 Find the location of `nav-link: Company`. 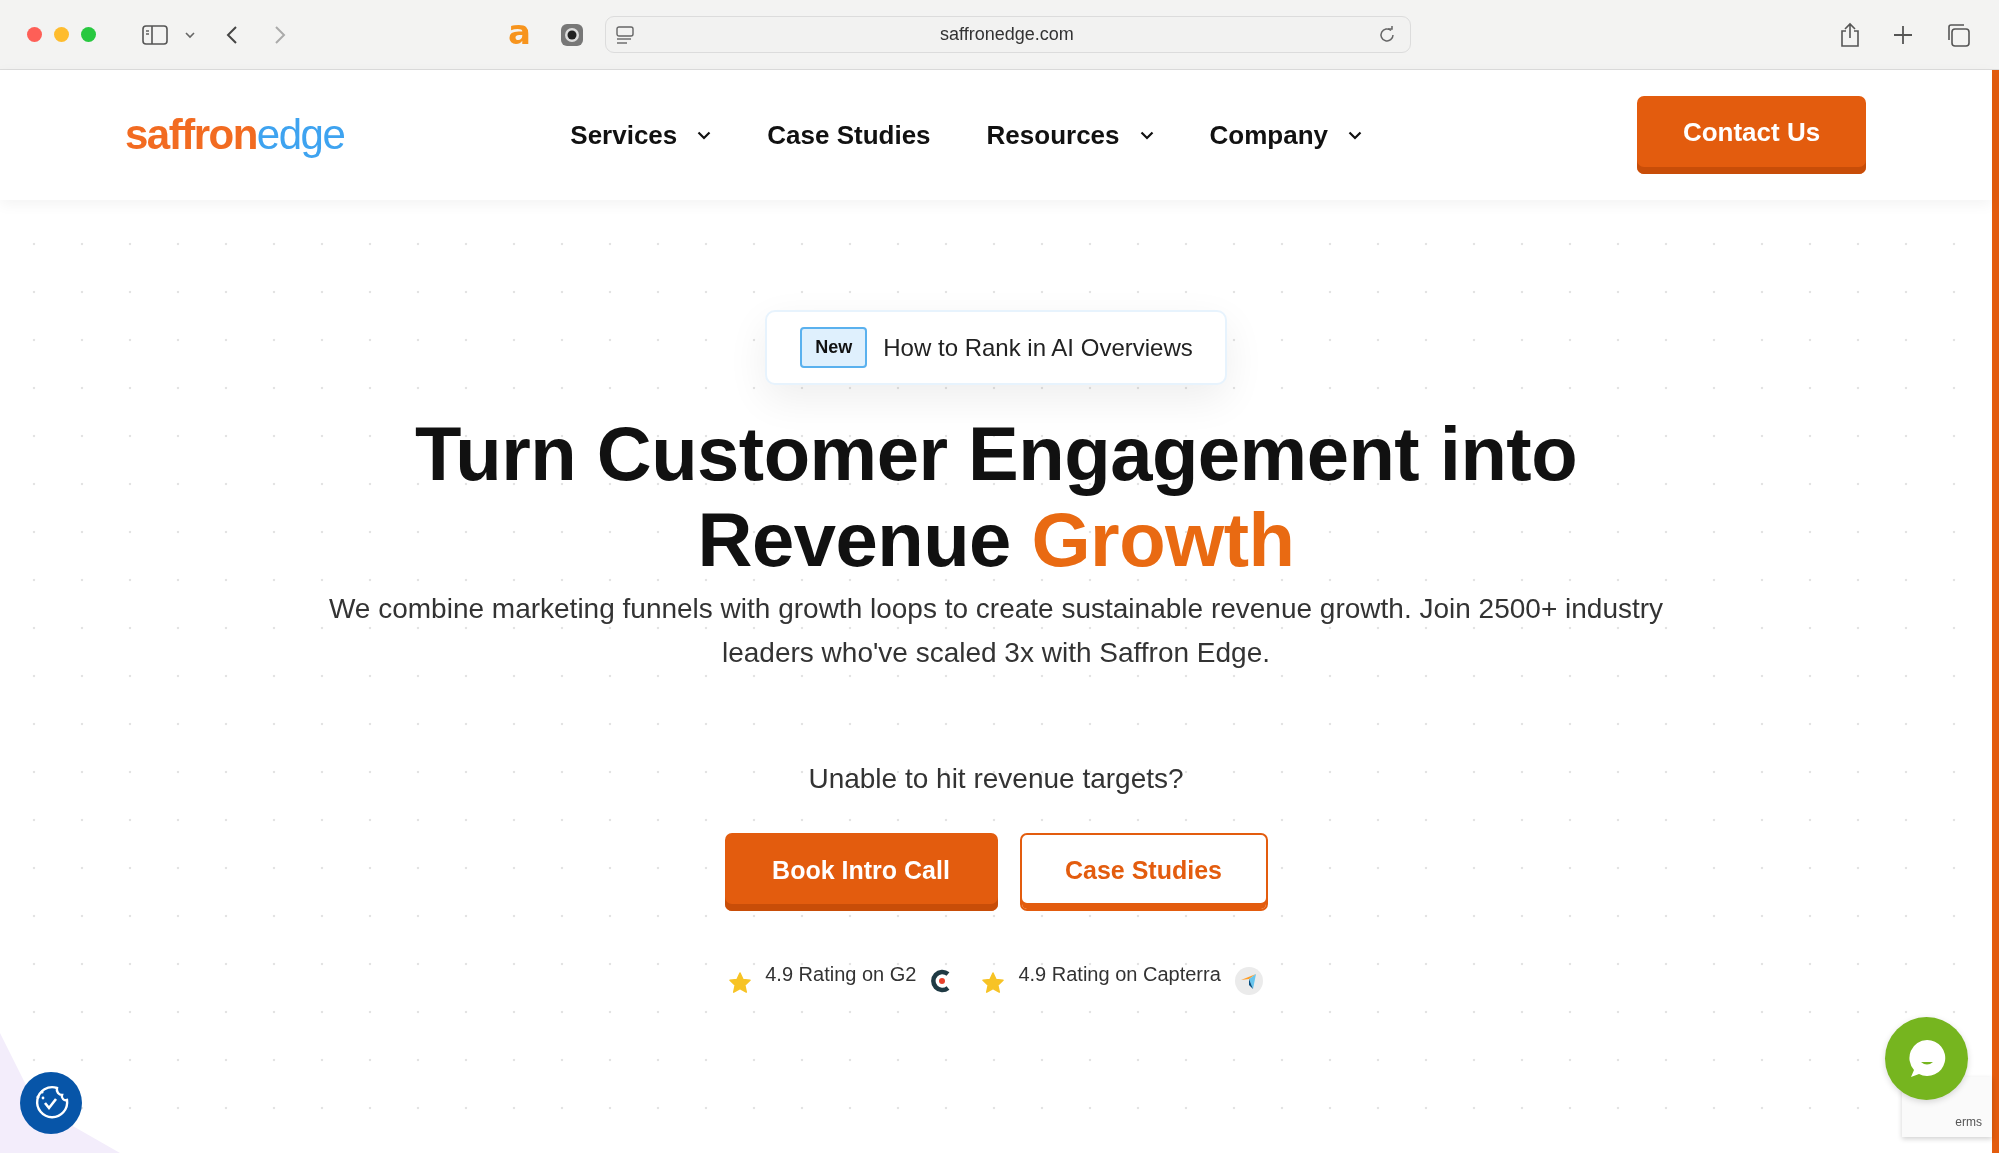

nav-link: Company is located at coordinates (1285, 135).